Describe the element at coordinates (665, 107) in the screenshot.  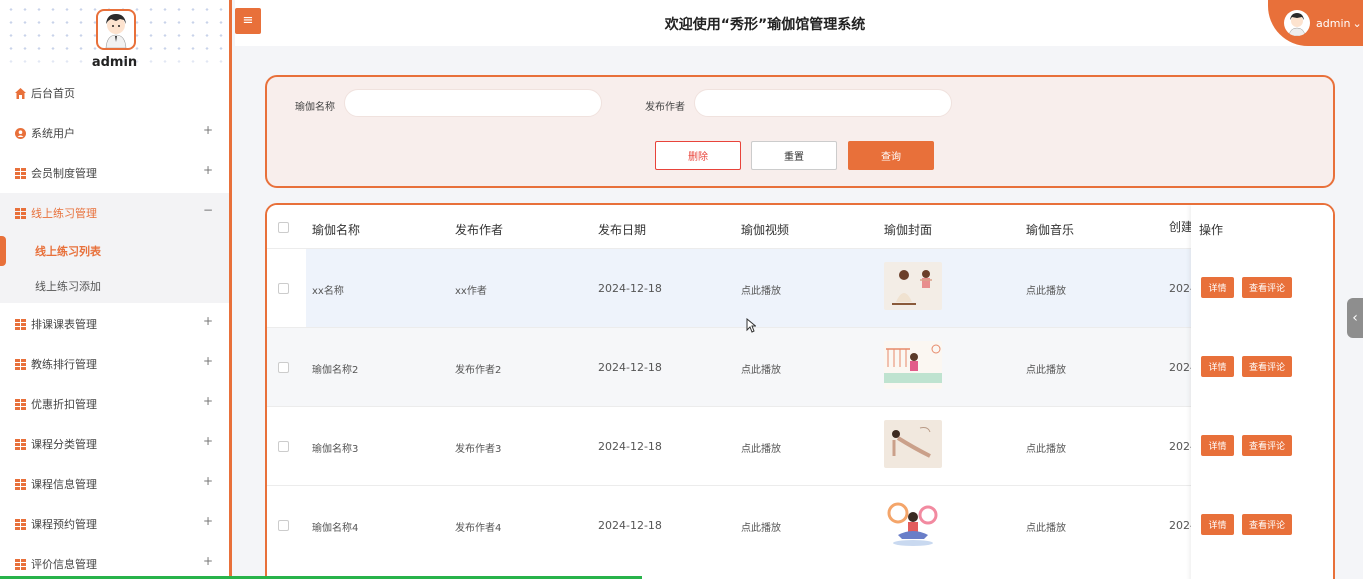
I see `author-label: 发布作者` at that location.